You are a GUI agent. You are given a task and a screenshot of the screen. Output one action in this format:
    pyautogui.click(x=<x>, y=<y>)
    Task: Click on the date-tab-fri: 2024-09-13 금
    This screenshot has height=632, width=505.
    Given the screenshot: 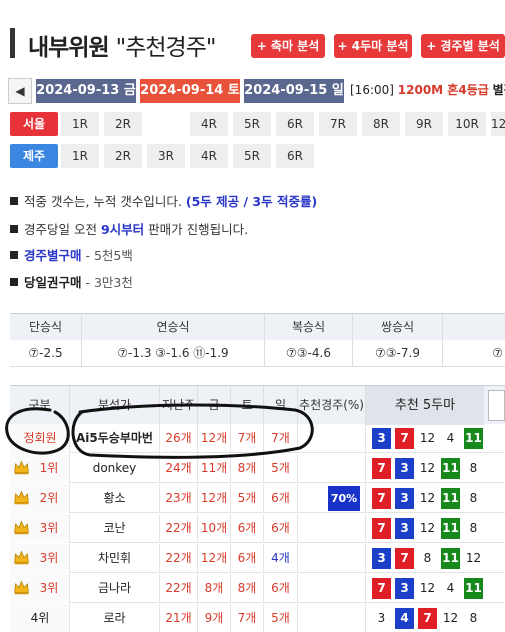 What is the action you would take?
    pyautogui.click(x=86, y=91)
    